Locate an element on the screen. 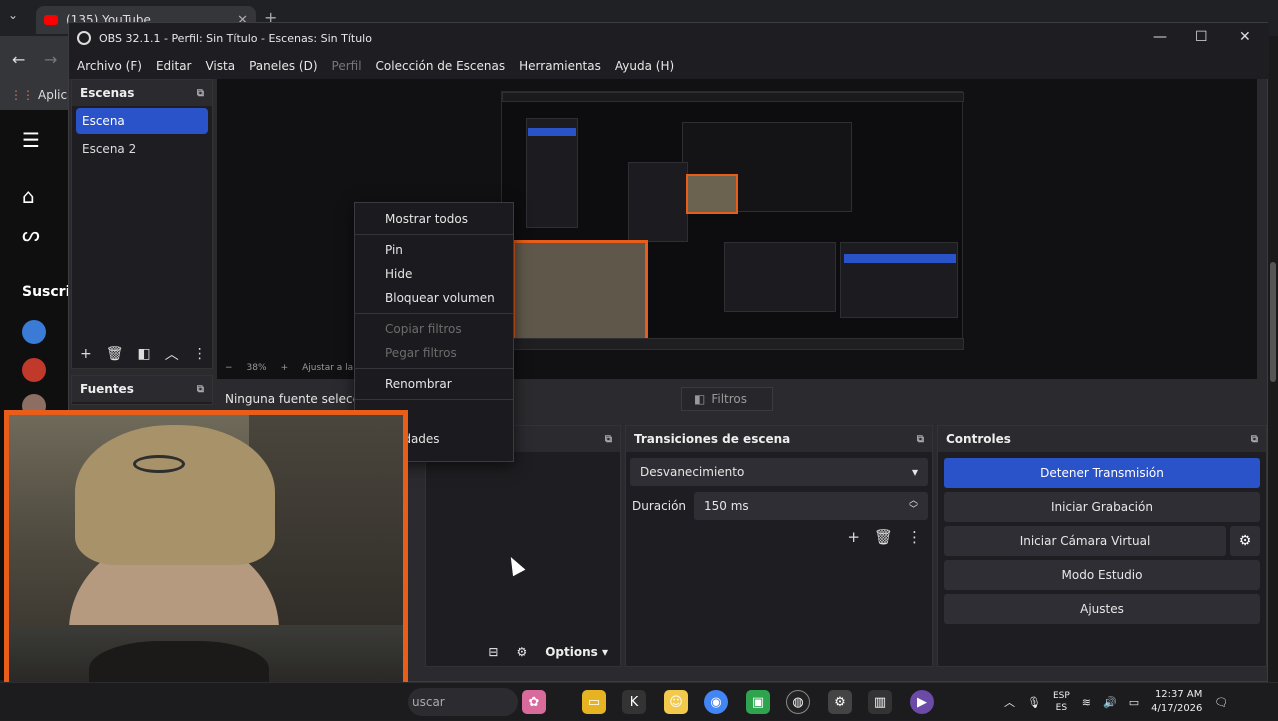  app-icon: ▣ is located at coordinates (758, 702).